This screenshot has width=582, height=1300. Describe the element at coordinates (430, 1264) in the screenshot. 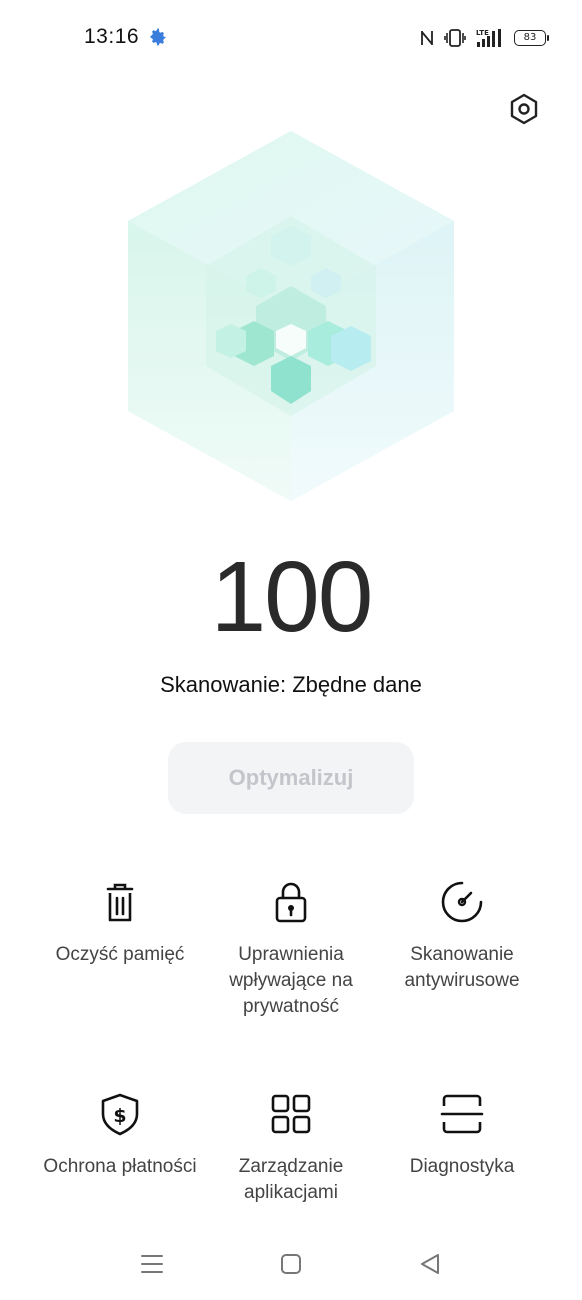

I see `back-icon` at that location.